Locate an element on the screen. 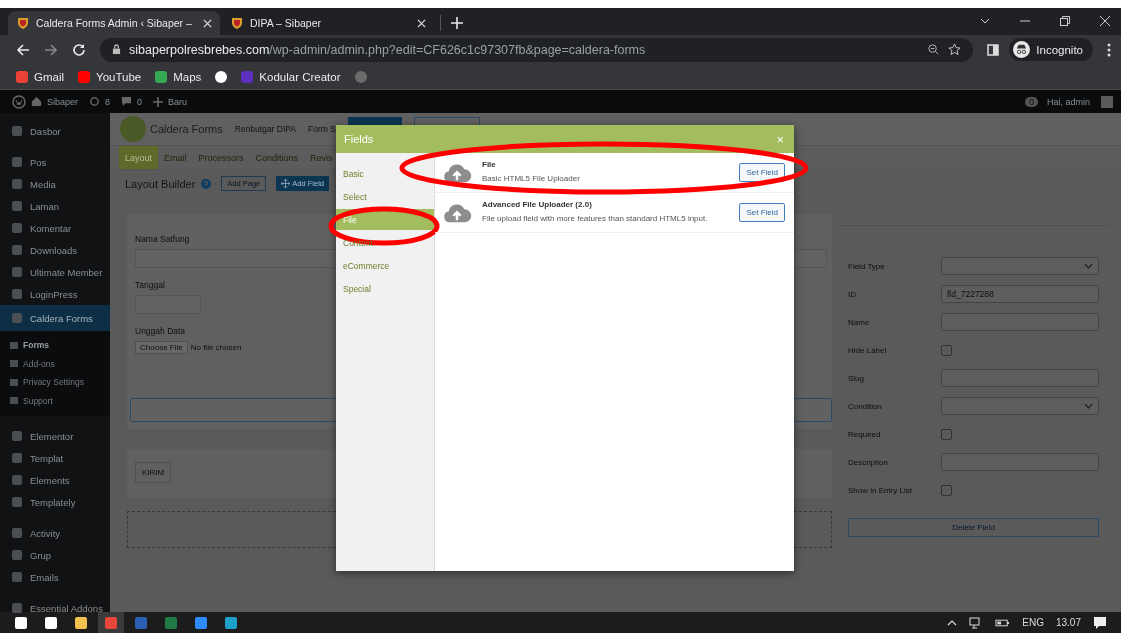 The width and height of the screenshot is (1121, 633). choose-file-button: Choose File is located at coordinates (161, 347).